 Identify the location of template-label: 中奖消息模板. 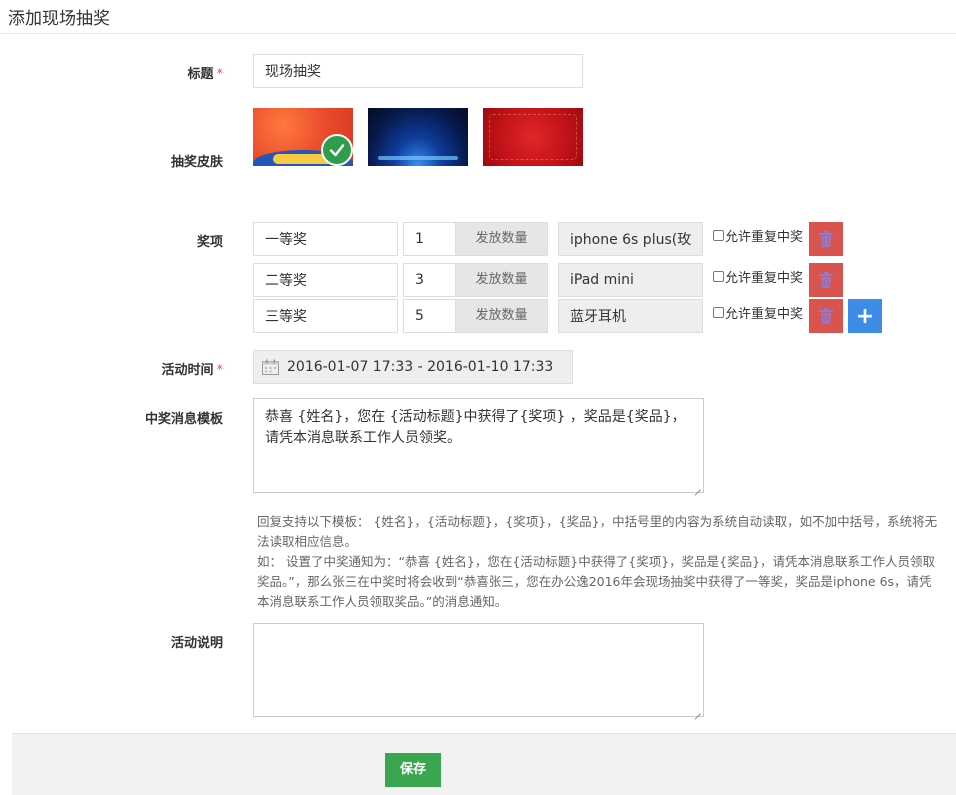
(183, 419).